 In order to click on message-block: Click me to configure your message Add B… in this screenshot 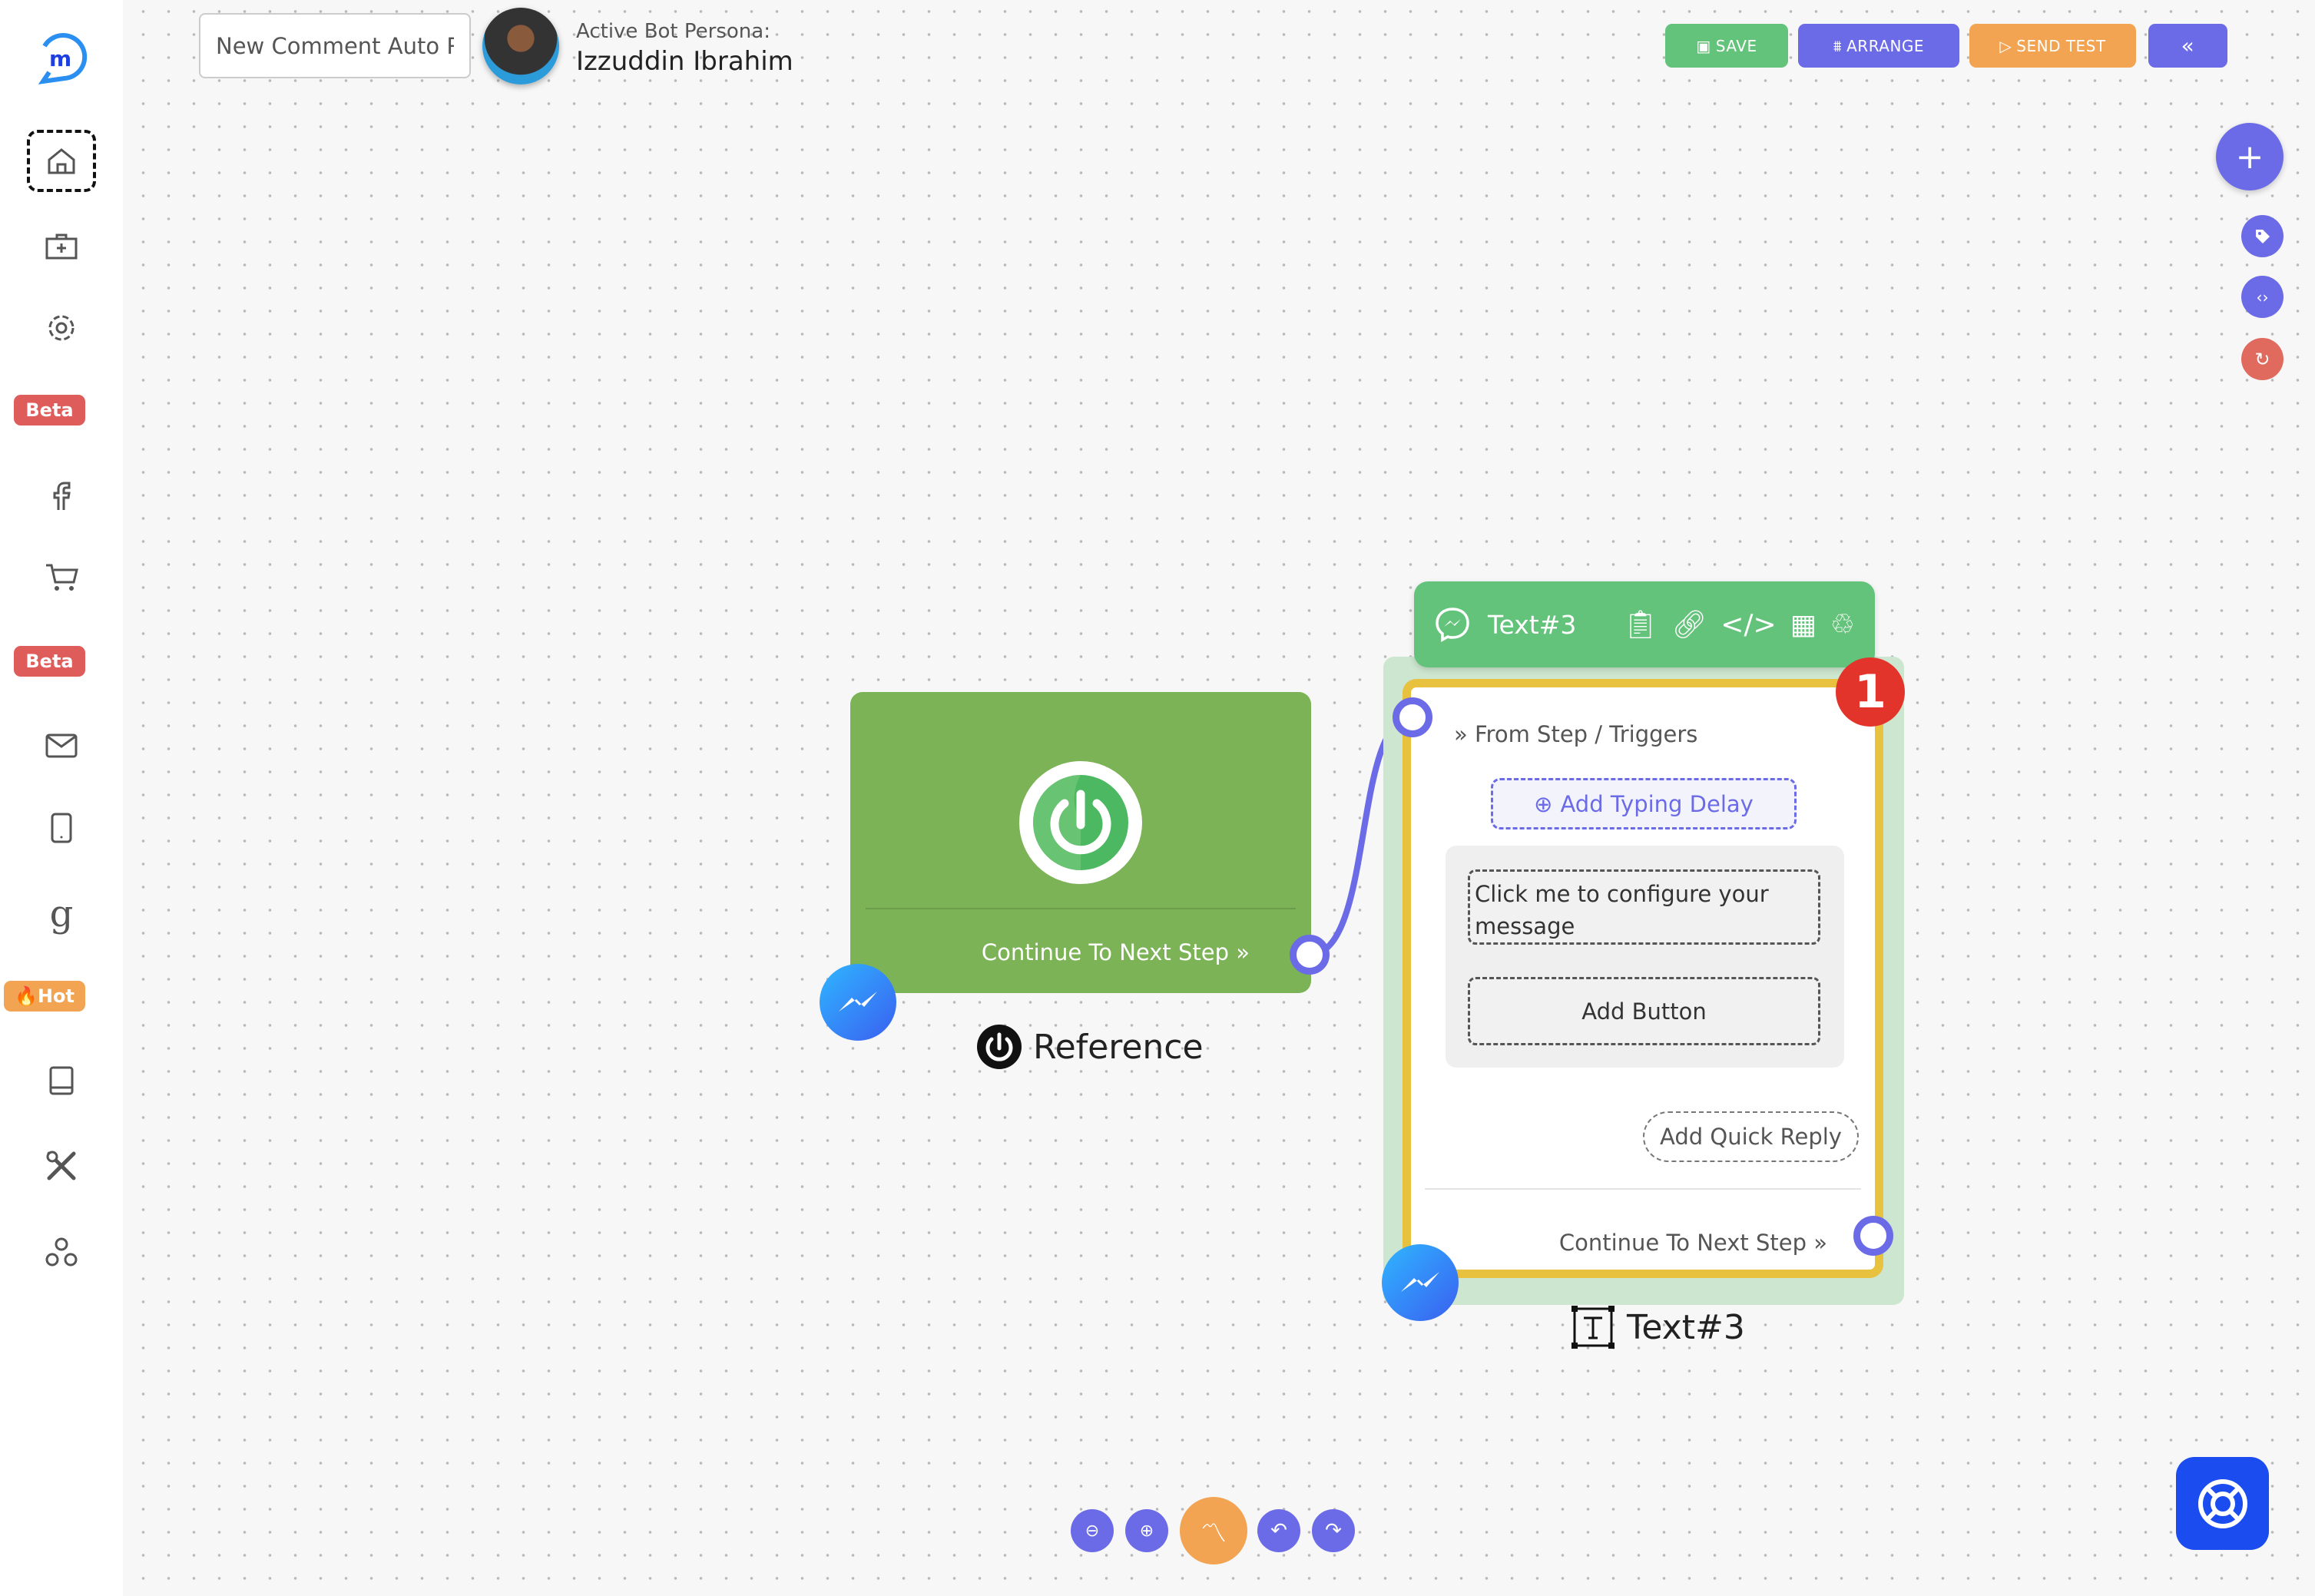, I will do `click(1645, 957)`.